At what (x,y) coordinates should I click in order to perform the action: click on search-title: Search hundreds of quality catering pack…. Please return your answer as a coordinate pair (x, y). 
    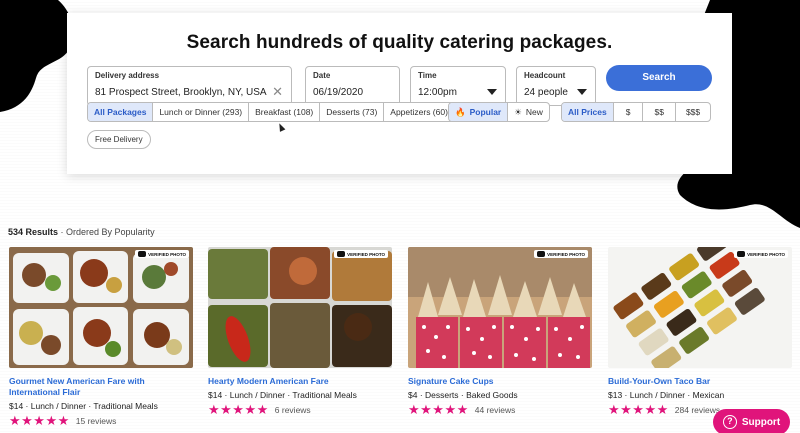
    Looking at the image, I should click on (399, 42).